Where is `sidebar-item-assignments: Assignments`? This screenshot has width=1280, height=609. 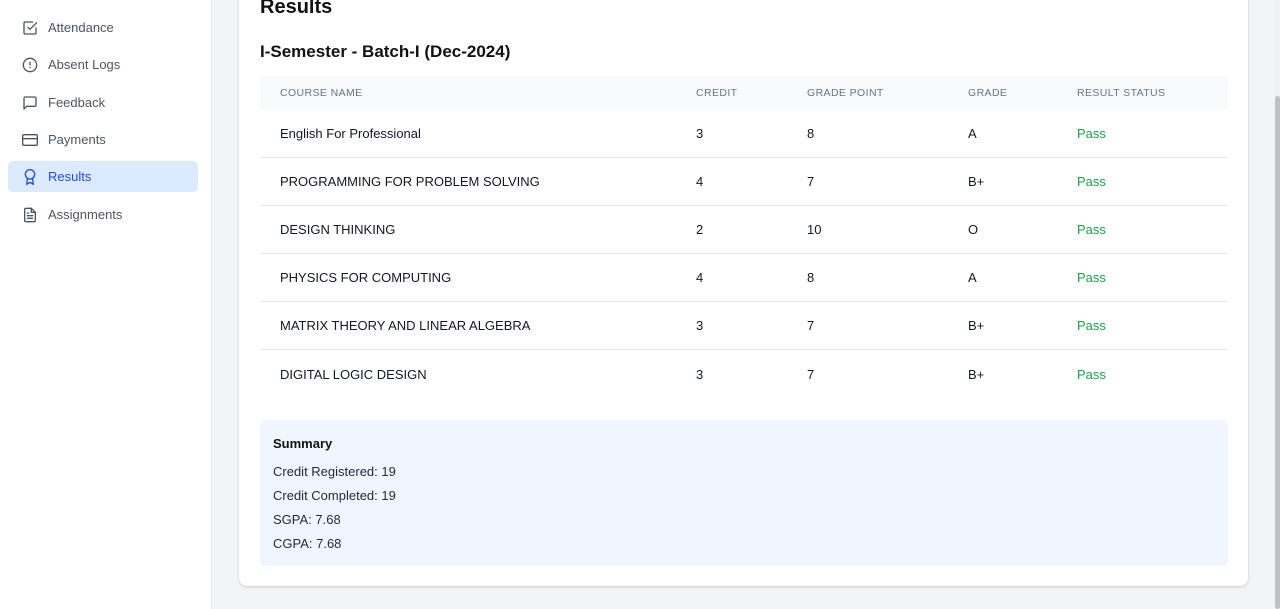
sidebar-item-assignments: Assignments is located at coordinates (103, 214).